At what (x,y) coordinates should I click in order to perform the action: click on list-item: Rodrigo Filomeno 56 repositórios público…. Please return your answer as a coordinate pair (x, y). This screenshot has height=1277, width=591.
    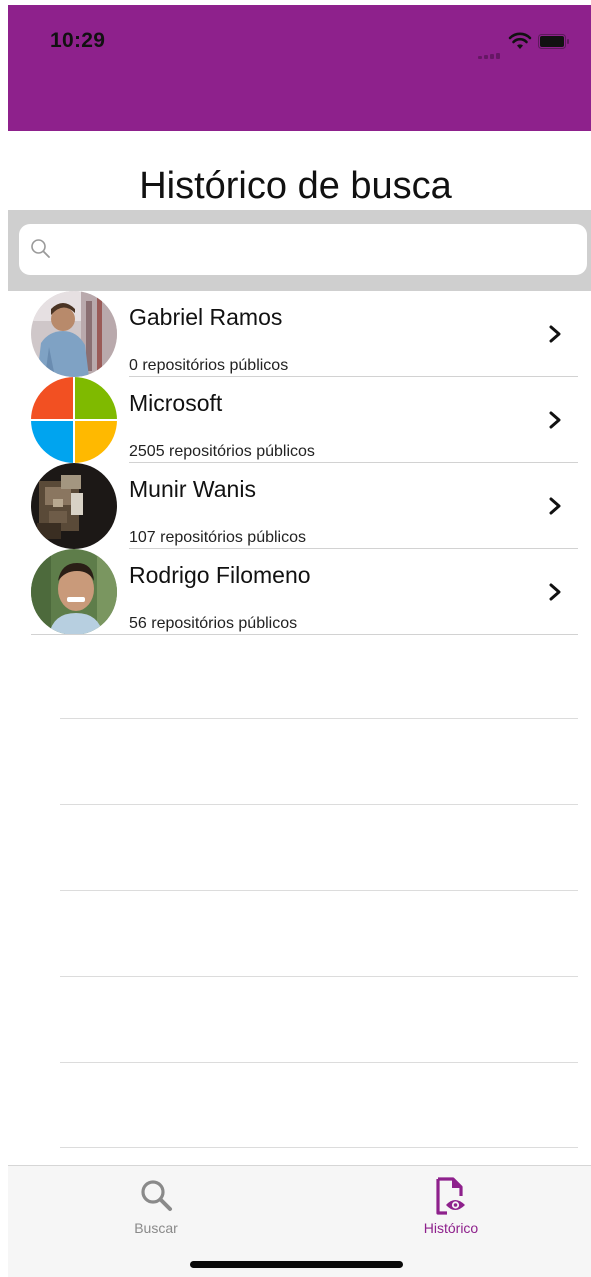
    Looking at the image, I should click on (299, 592).